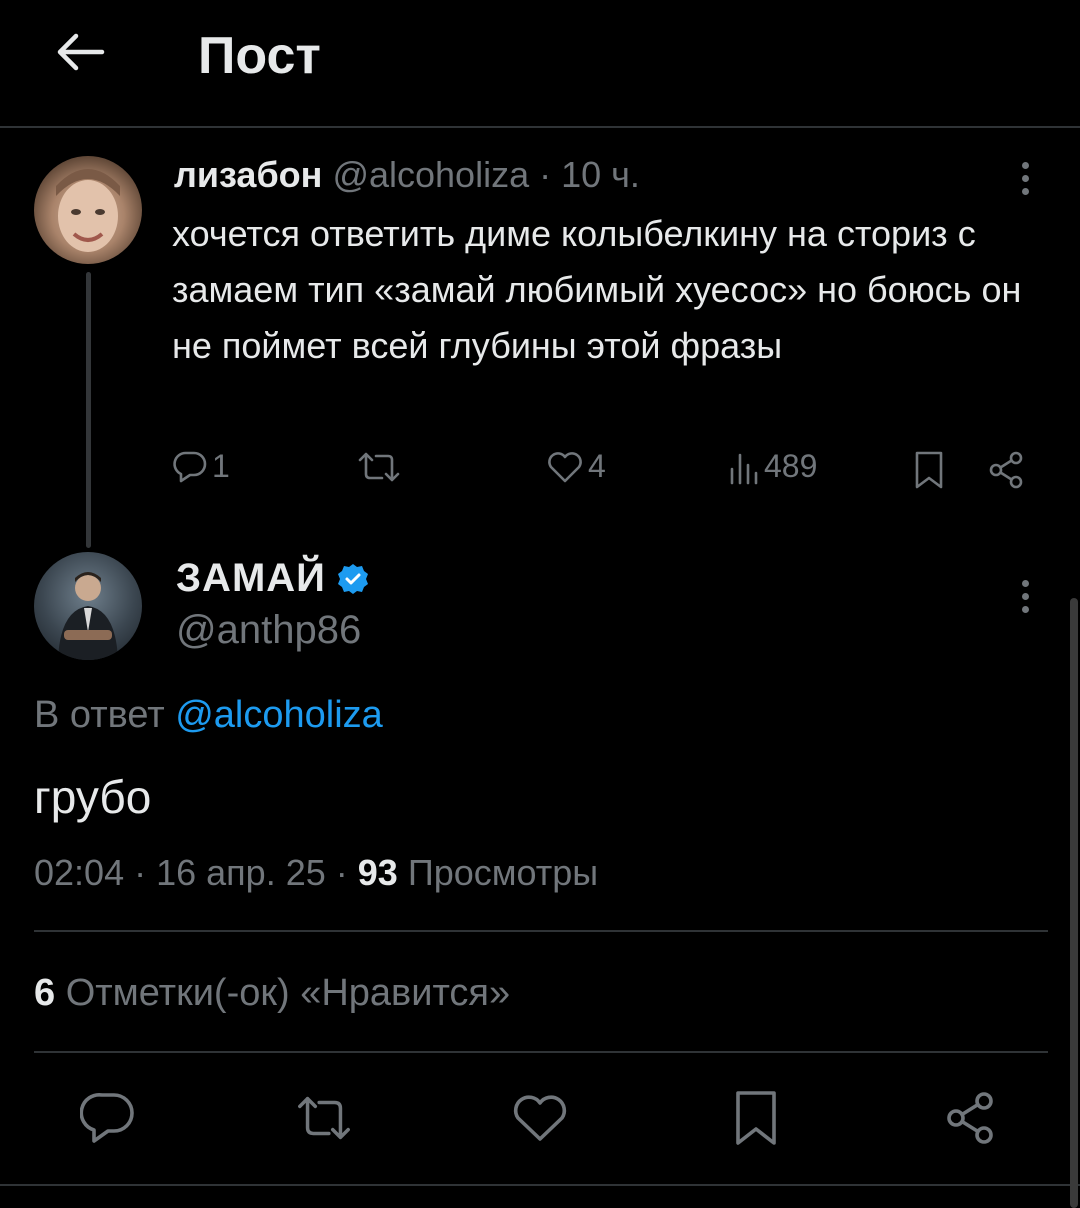 The height and width of the screenshot is (1208, 1080). I want to click on tweet-meta: 02:04 · 16 апр. 25 · 93 Просмотры, so click(316, 872).